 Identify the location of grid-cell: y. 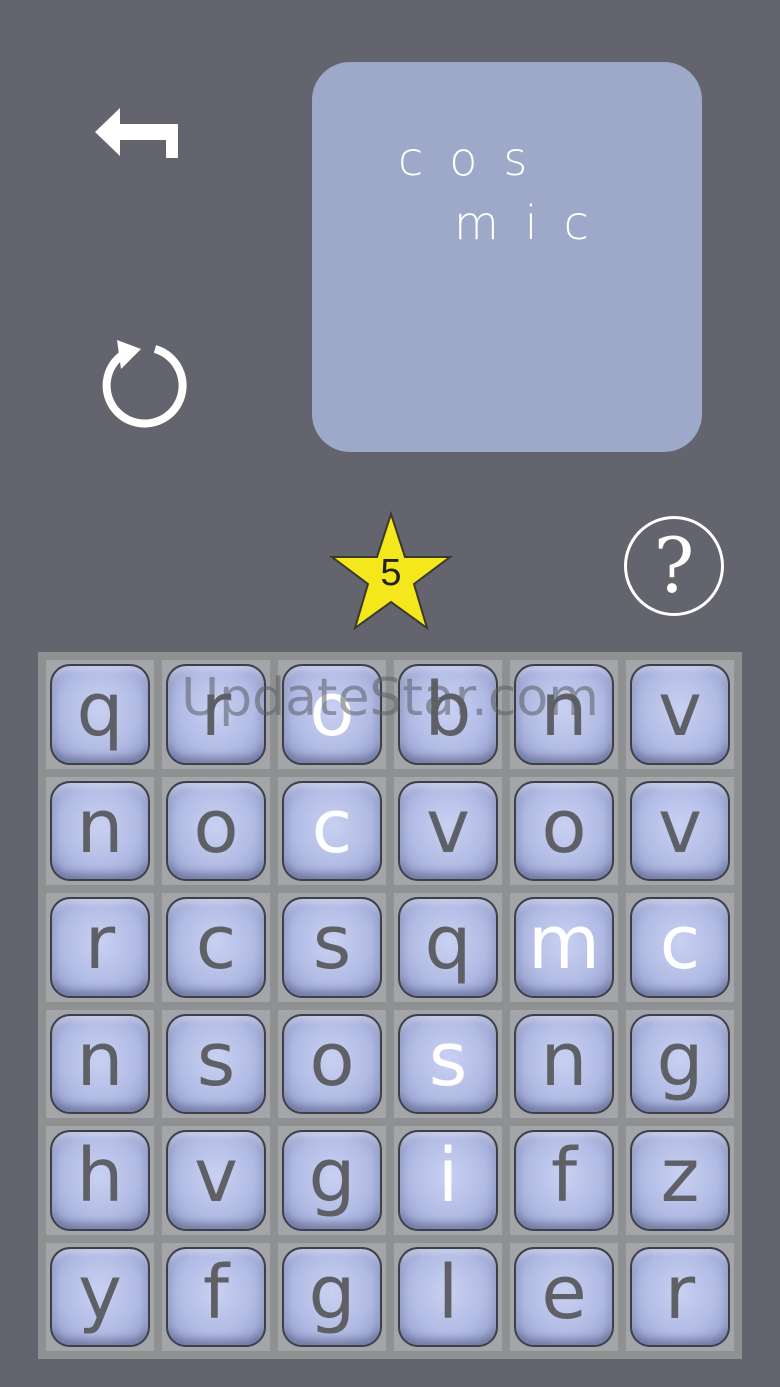
(100, 1296).